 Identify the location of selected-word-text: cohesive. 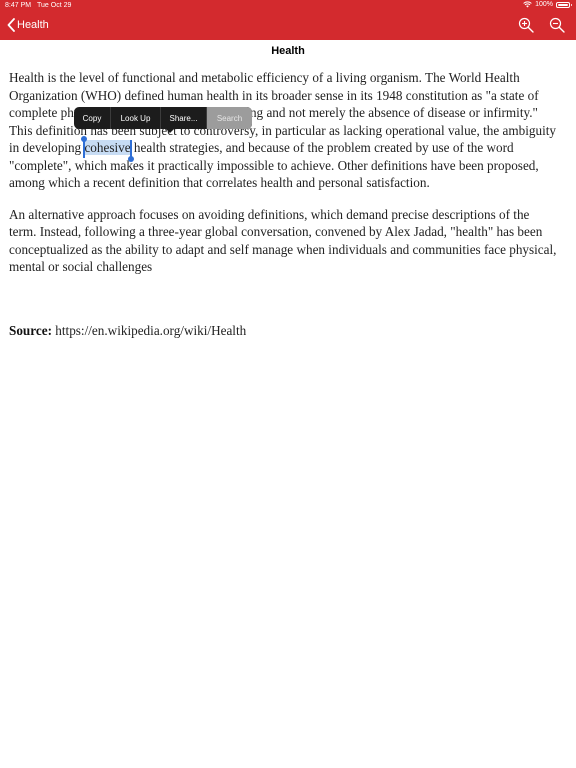
(107, 147).